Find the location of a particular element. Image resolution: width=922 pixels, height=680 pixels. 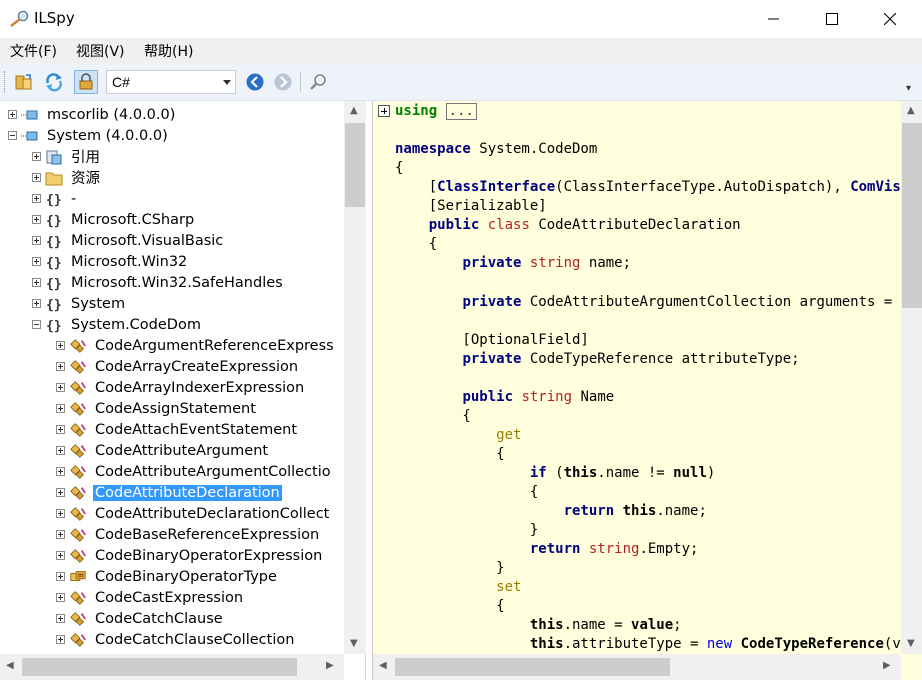

tree-item: {} Microsoft.Win32 is located at coordinates (110, 261).